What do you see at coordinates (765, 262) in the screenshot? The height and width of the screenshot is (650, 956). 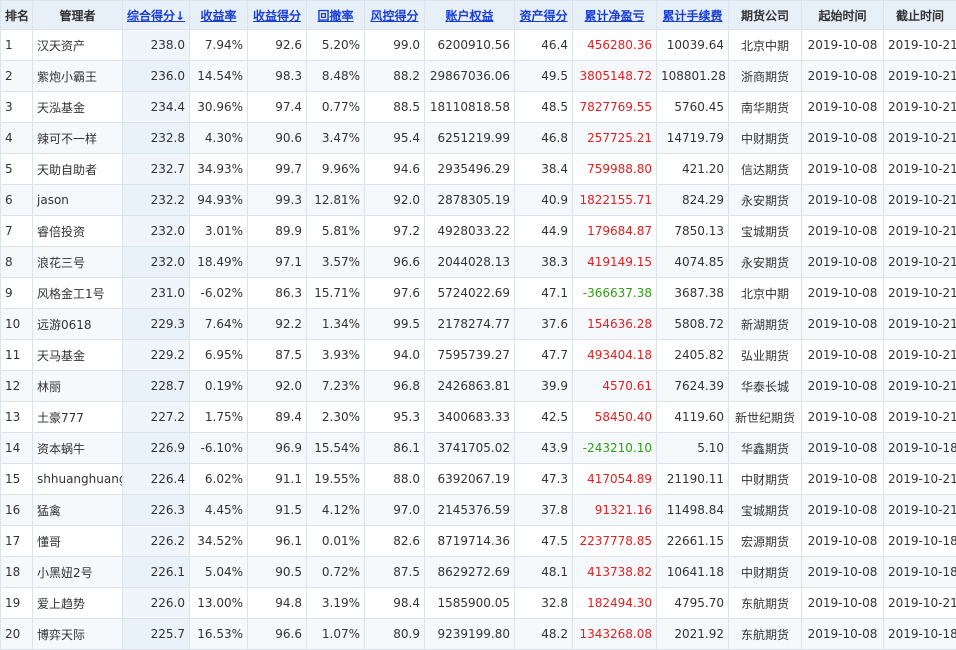 I see `cell-broker: 永安期货` at bounding box center [765, 262].